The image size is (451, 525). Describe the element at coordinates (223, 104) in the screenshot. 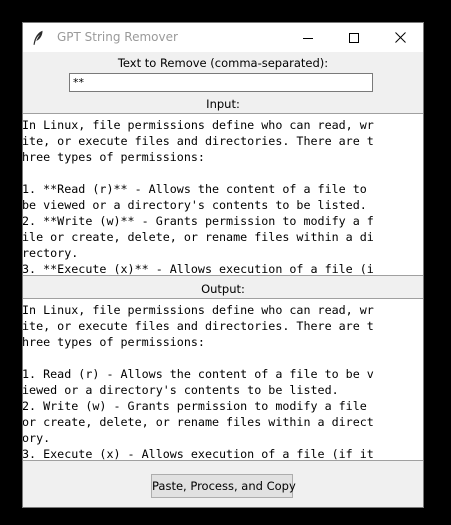

I see `input-label: Input:` at that location.